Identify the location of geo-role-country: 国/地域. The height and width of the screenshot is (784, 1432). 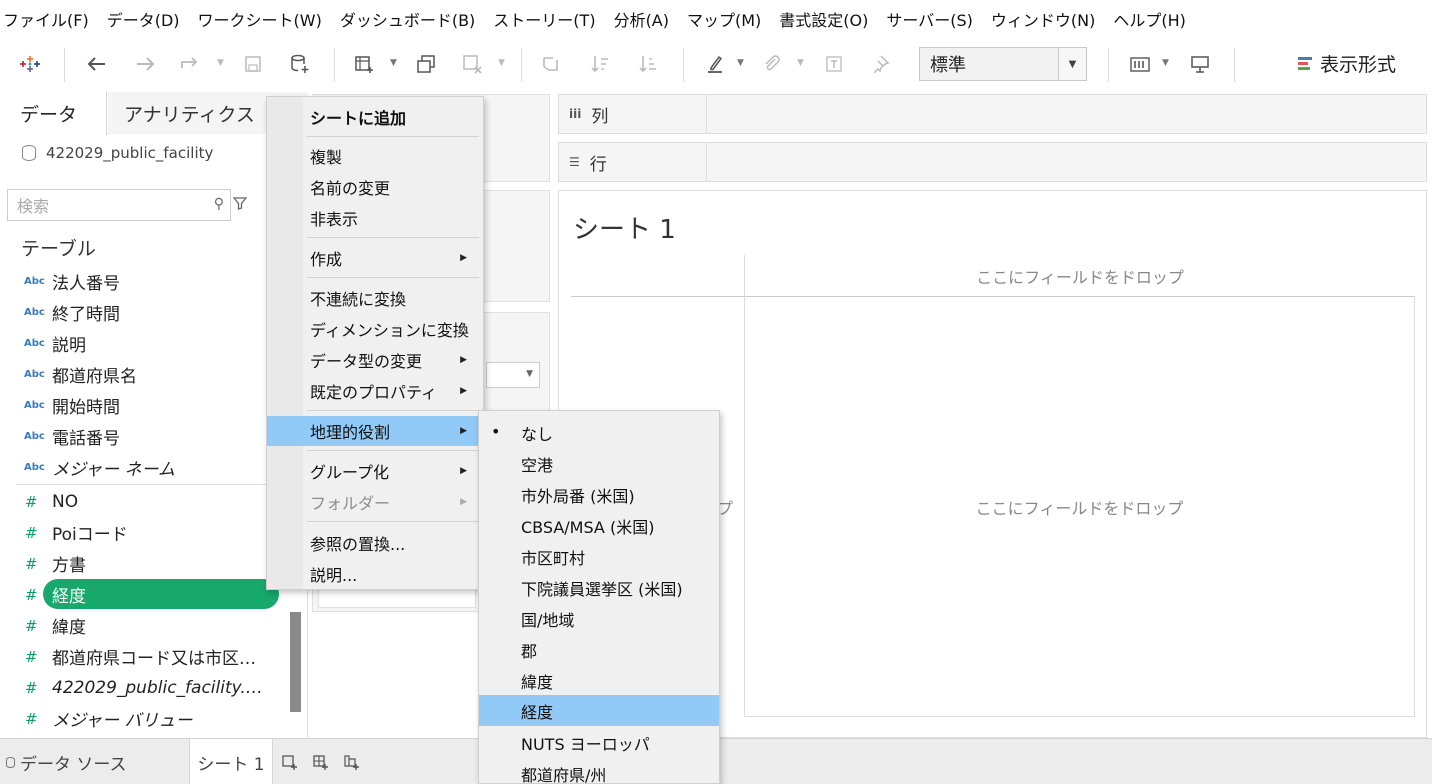
(599, 618).